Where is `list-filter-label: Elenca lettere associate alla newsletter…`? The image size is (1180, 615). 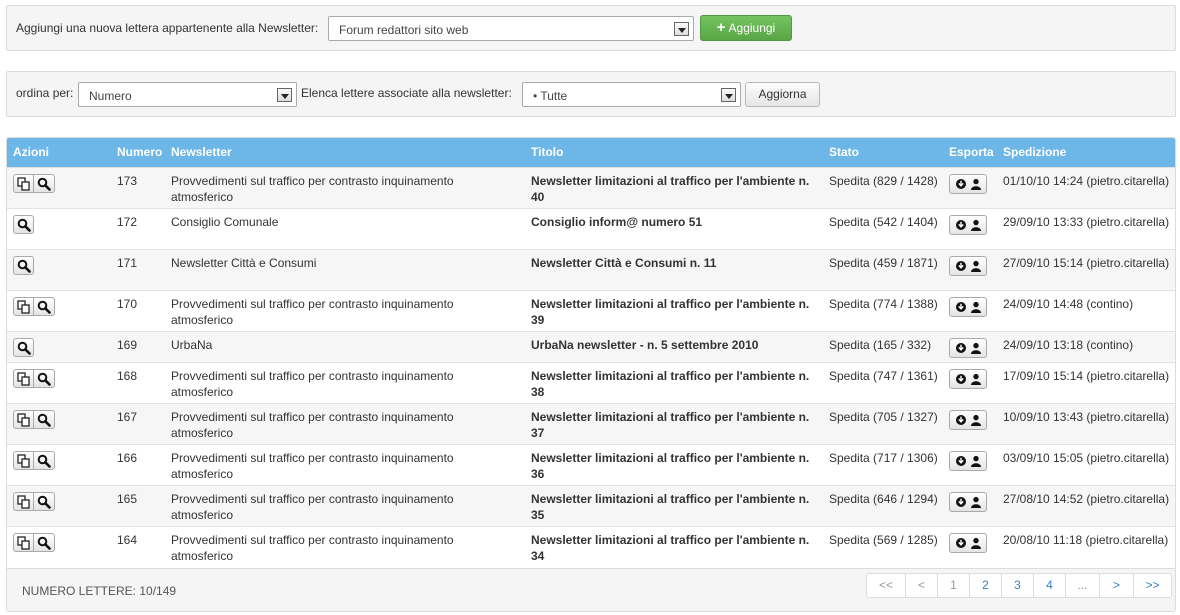 list-filter-label: Elenca lettere associate alla newsletter… is located at coordinates (406, 93).